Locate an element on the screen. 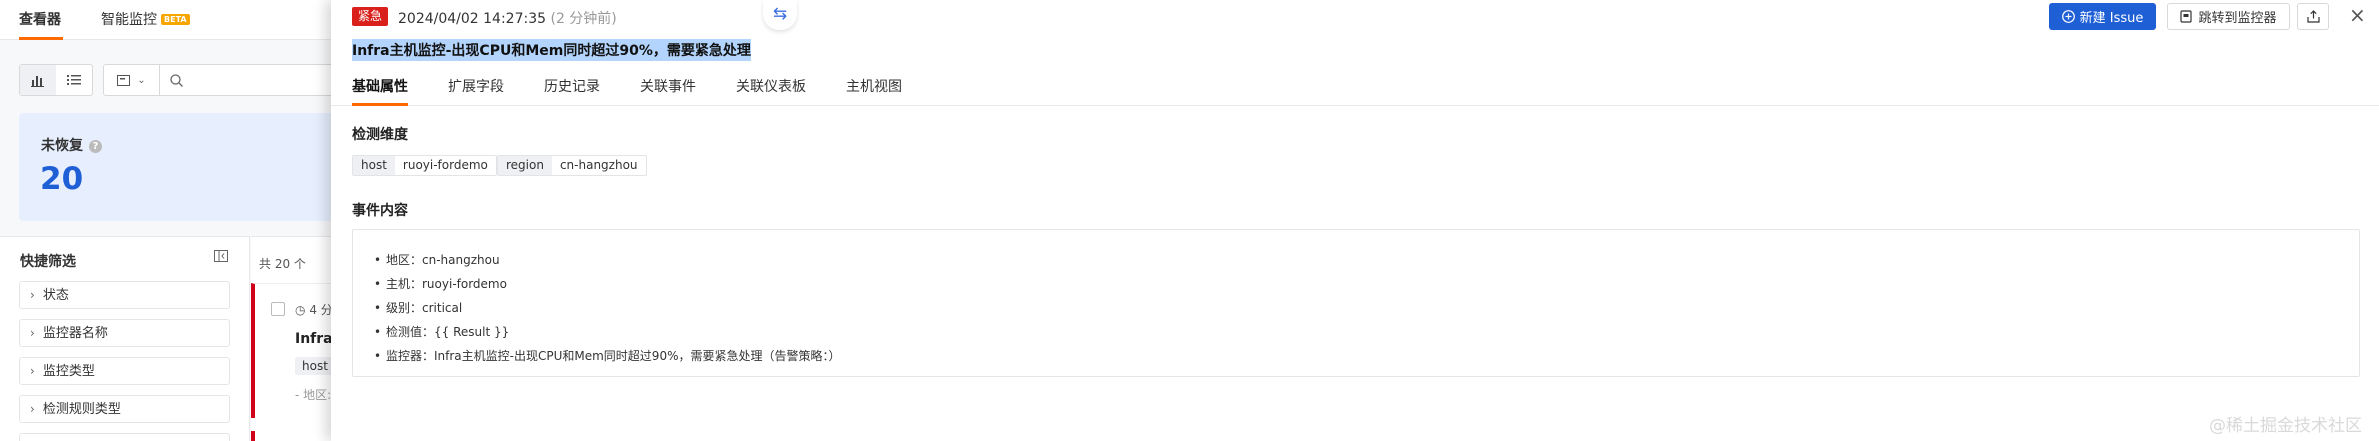 This screenshot has height=441, width=2379. event-count: 共 20 个 is located at coordinates (282, 264).